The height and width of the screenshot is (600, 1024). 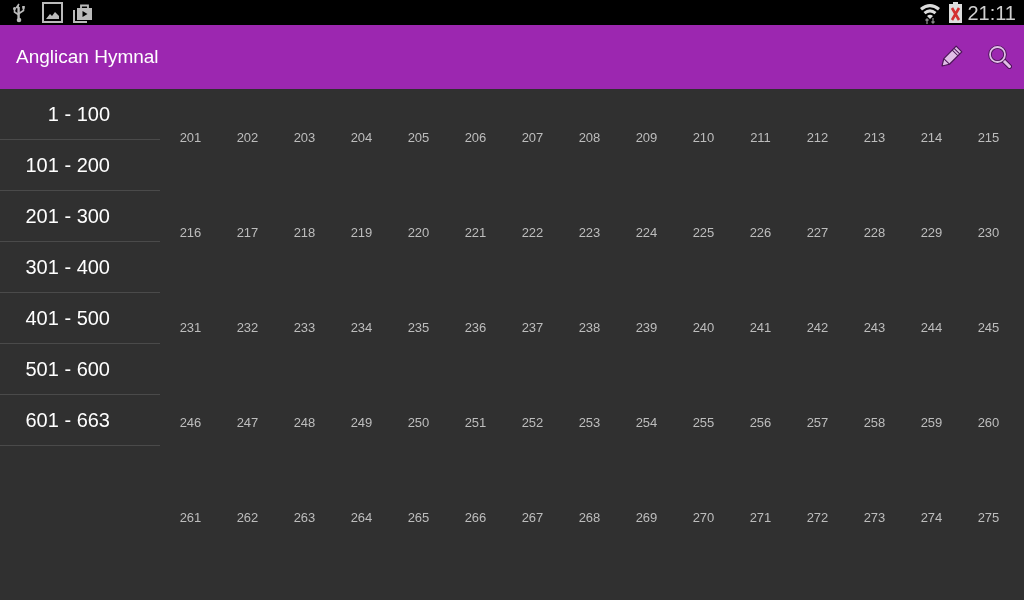 I want to click on hymn-number: 241, so click(x=760, y=328).